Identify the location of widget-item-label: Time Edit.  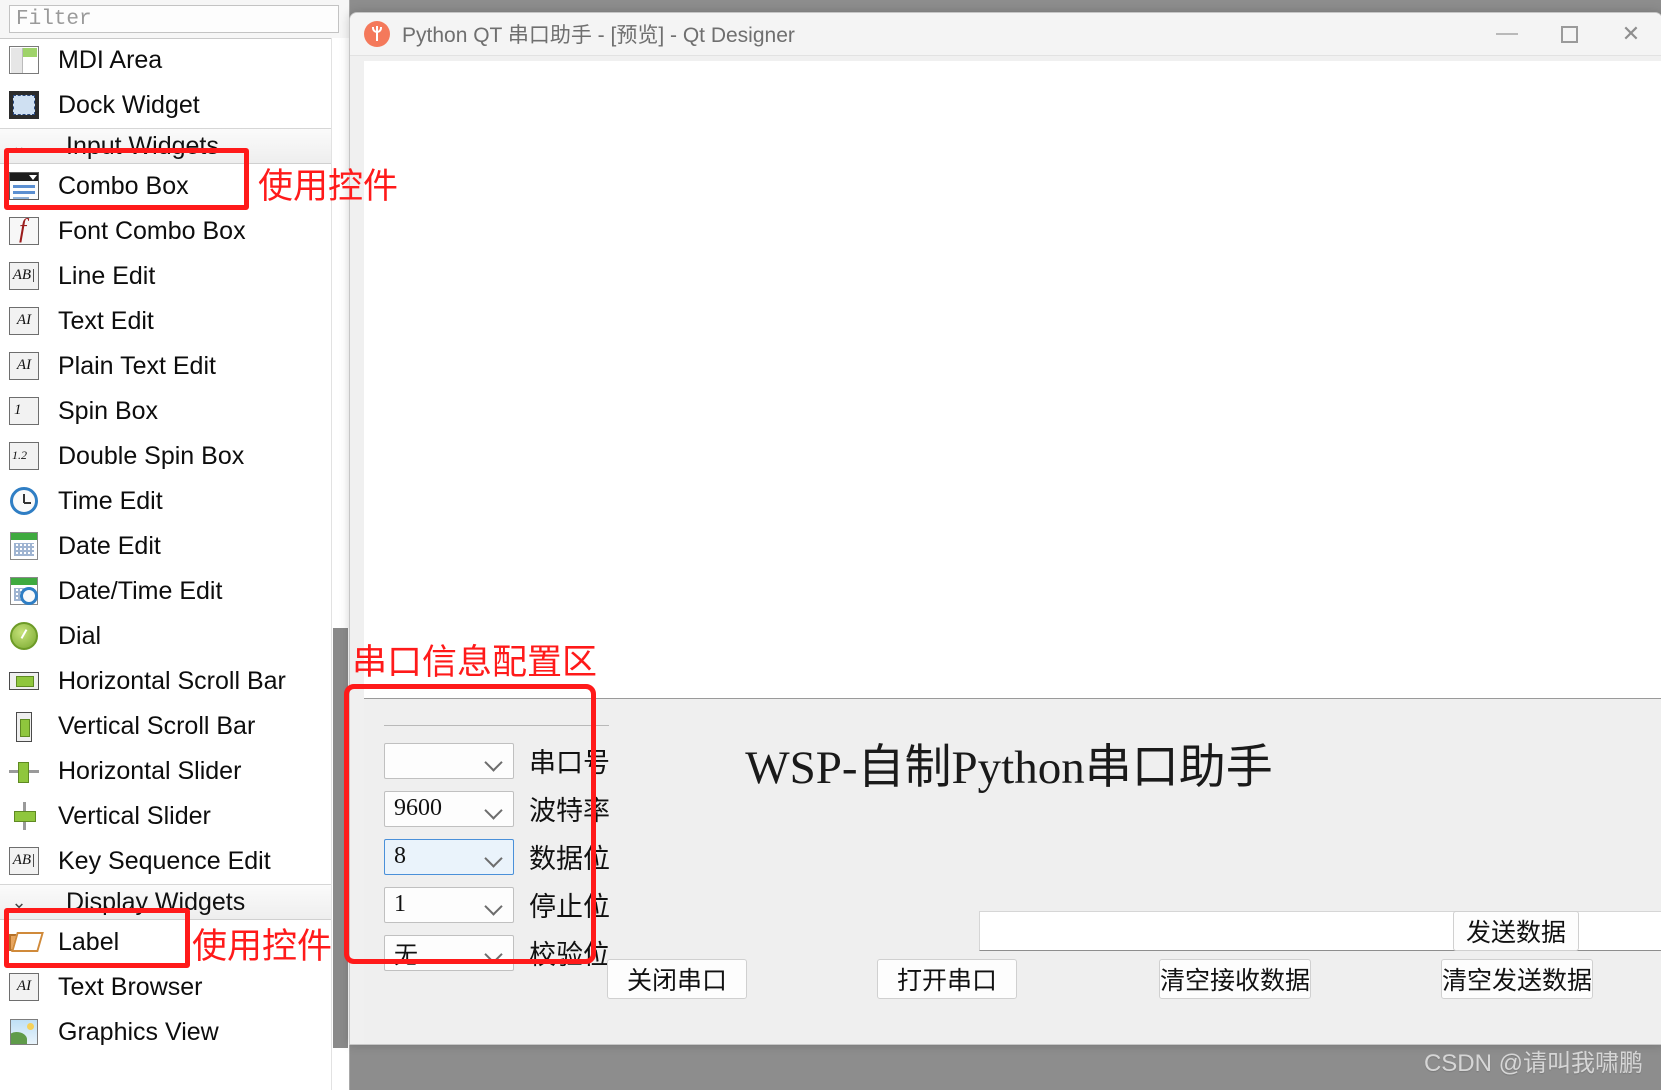
(110, 501).